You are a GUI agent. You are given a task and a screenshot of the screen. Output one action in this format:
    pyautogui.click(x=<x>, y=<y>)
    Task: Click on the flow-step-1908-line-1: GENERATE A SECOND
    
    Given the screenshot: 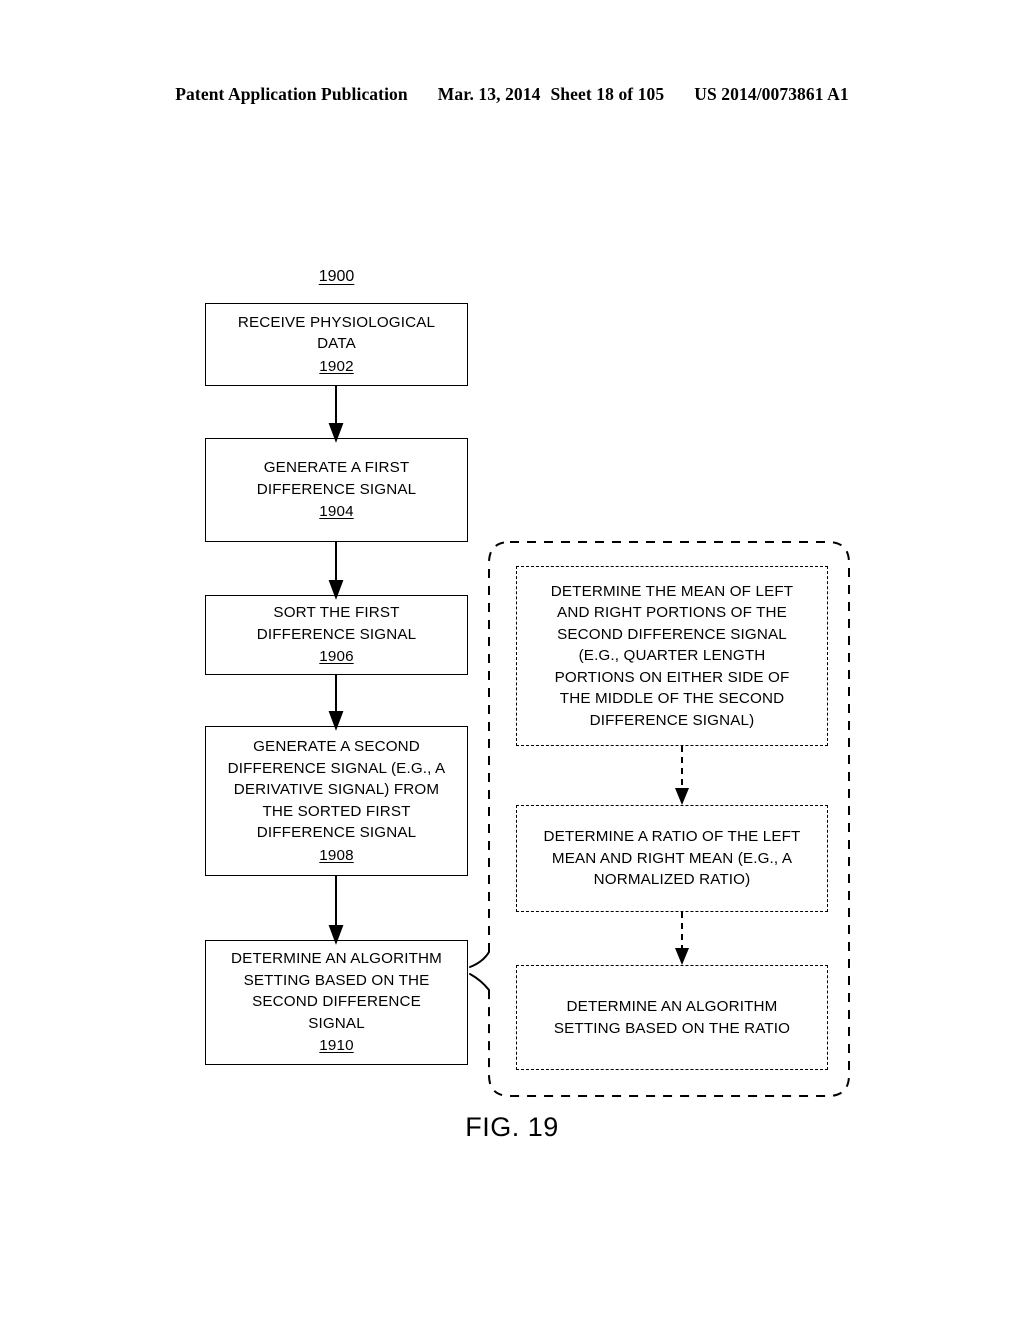 What is the action you would take?
    pyautogui.click(x=336, y=746)
    